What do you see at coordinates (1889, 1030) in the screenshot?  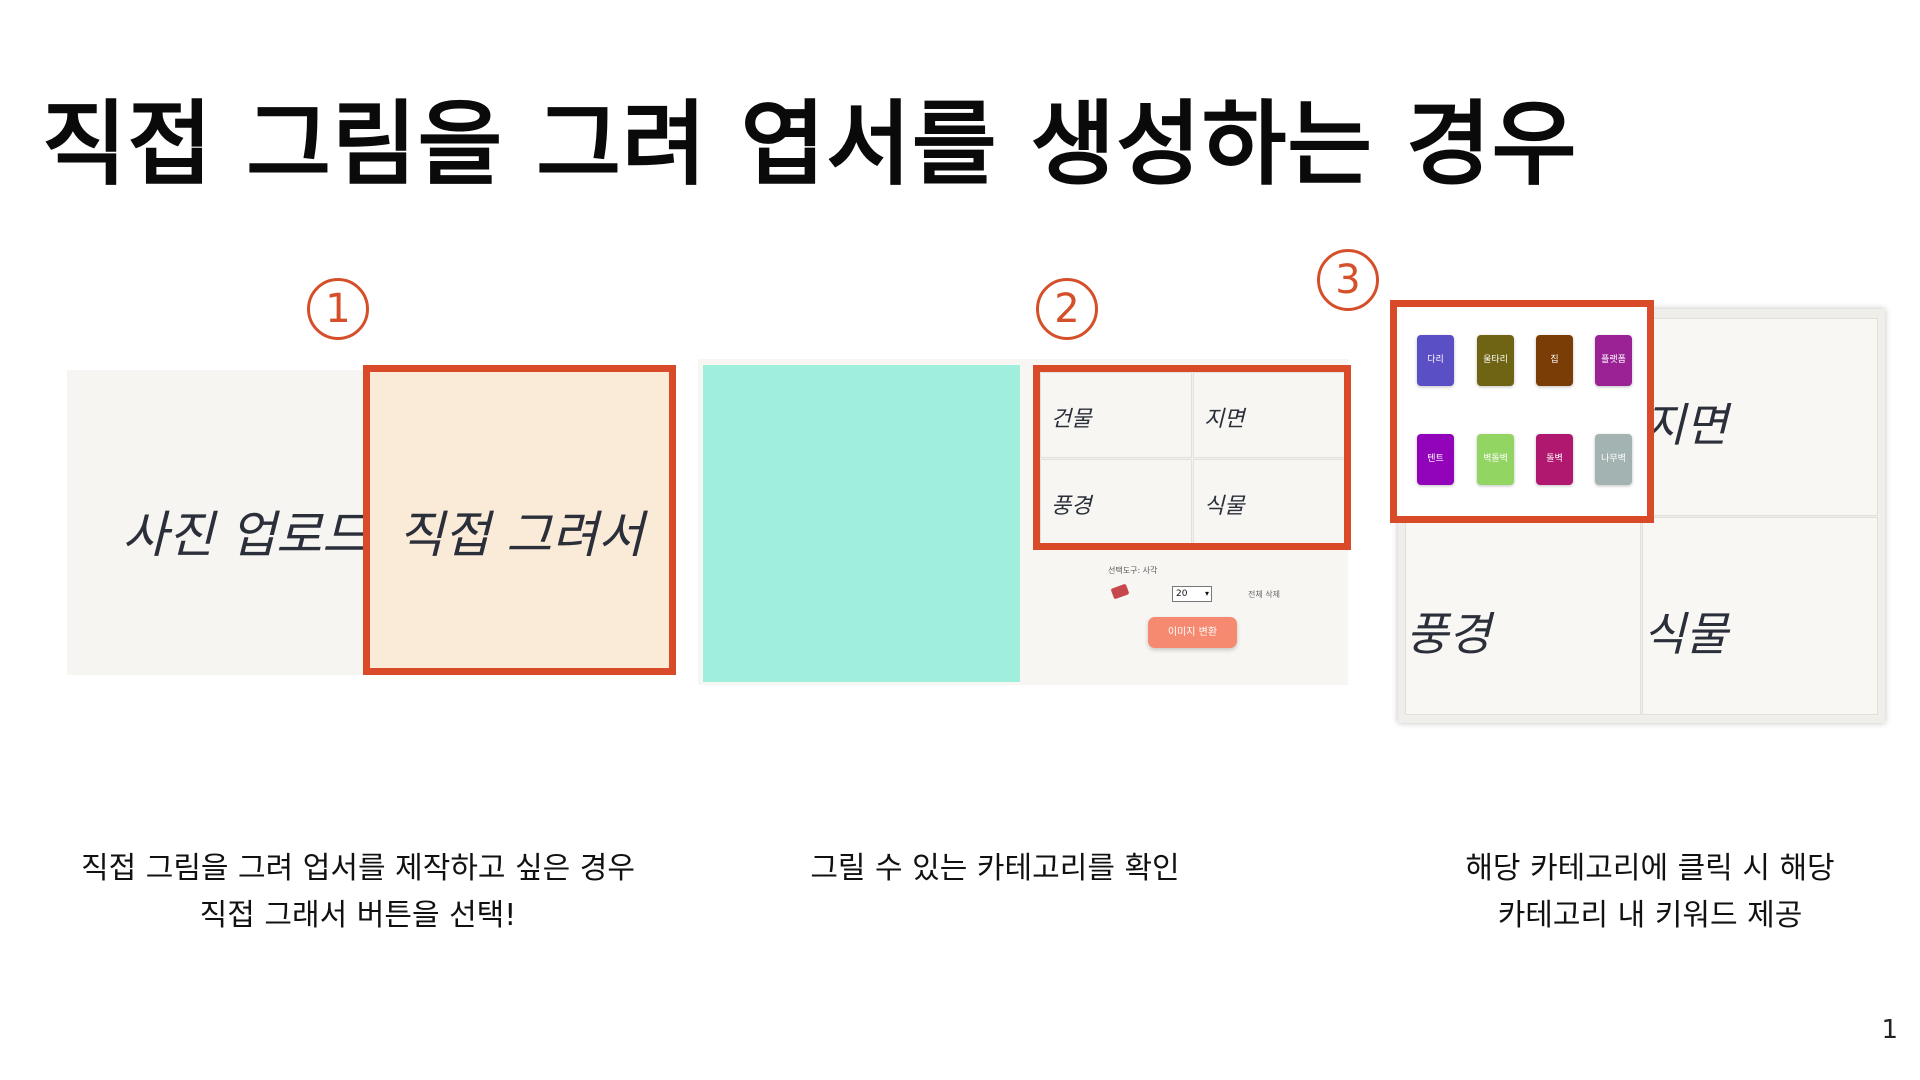 I see `page-number: 1` at bounding box center [1889, 1030].